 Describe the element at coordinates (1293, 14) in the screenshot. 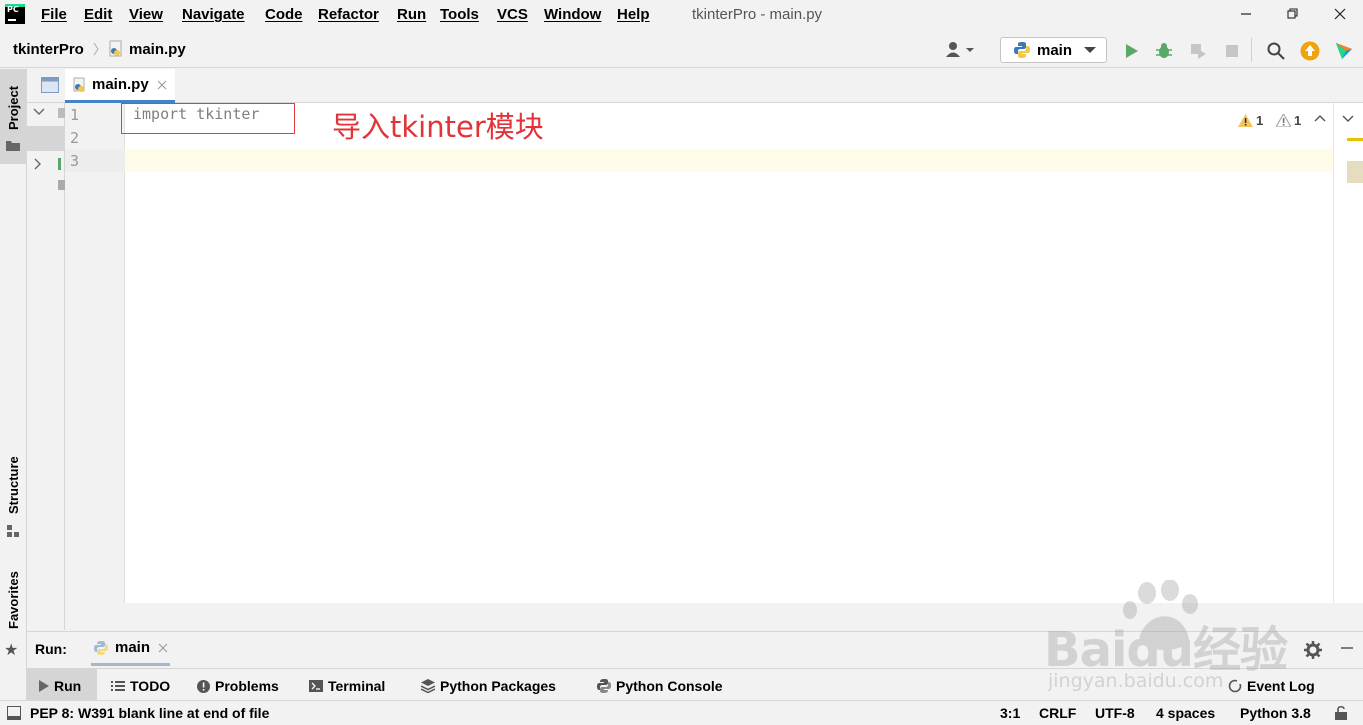

I see `restore-icon` at that location.